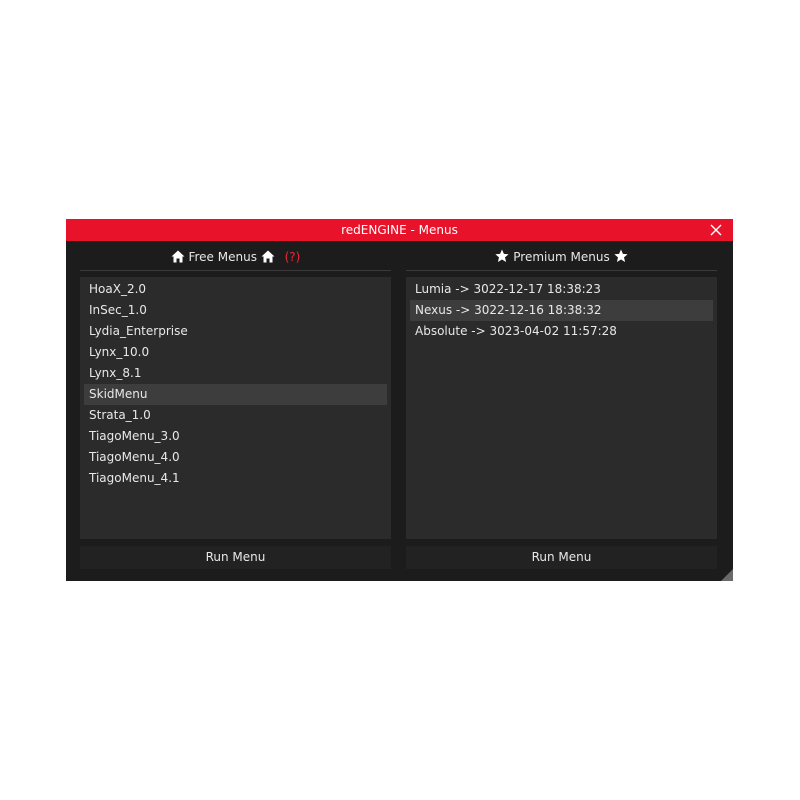 This screenshot has width=800, height=800. I want to click on free-menus-title: Free Menus, so click(222, 257).